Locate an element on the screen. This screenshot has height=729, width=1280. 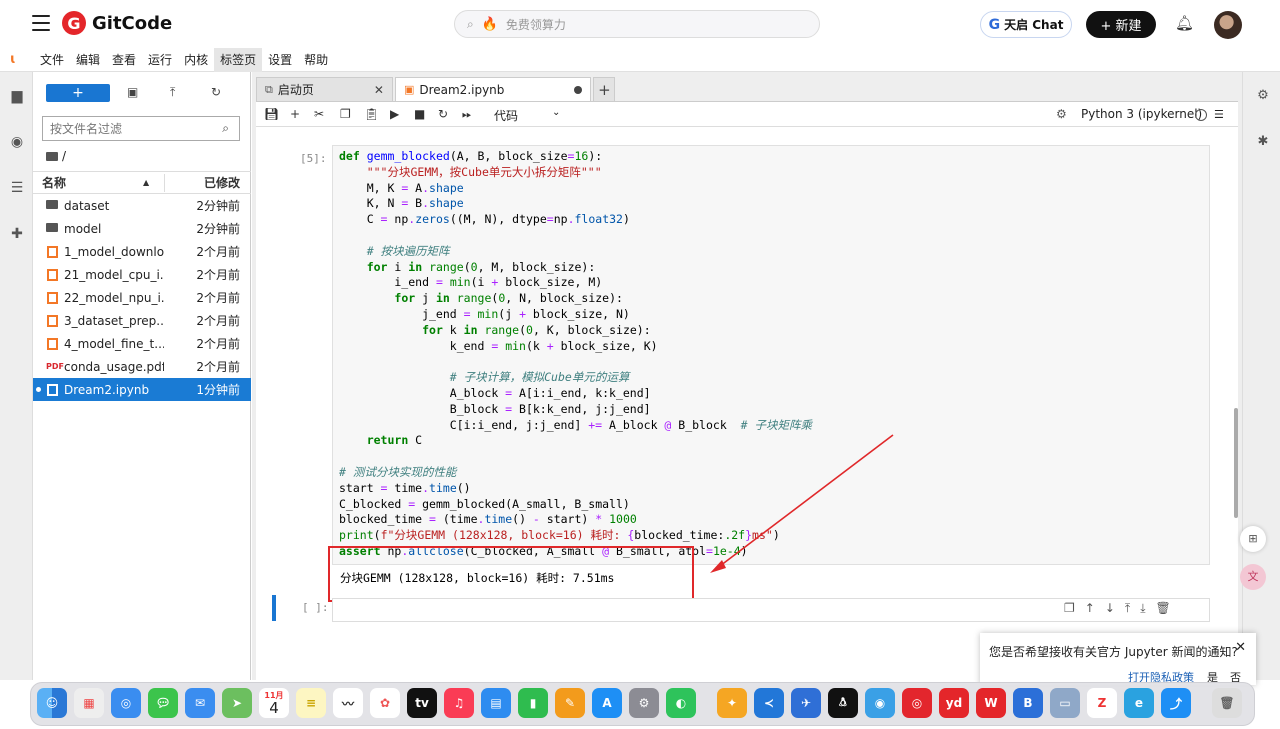
property-inspector-icon: ⚙ is located at coordinates (1263, 96).